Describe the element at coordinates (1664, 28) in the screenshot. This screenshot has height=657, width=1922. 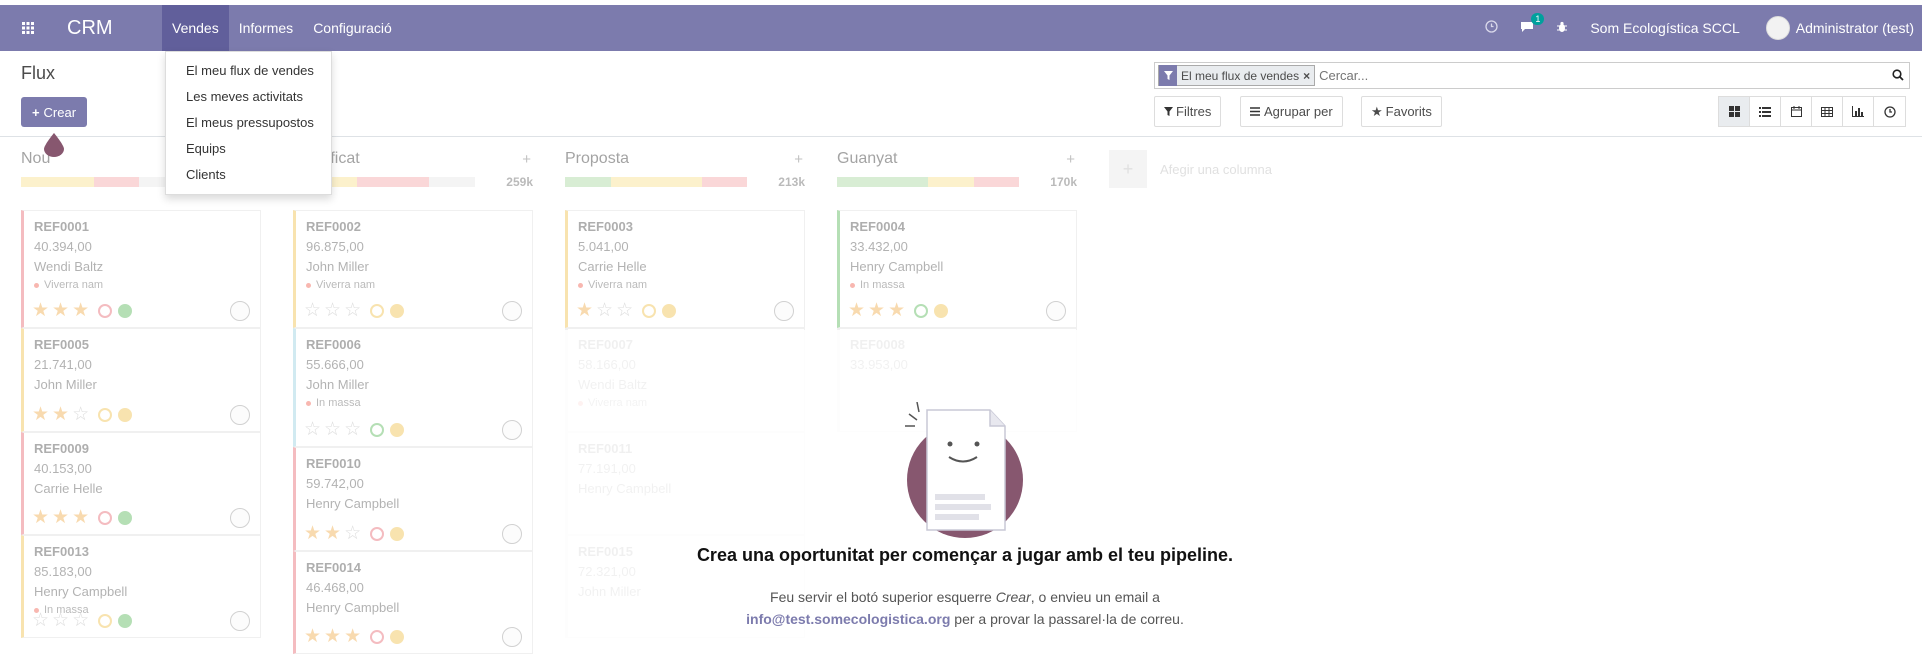
I see `company-switcher: Som Ecologística SCCL` at that location.